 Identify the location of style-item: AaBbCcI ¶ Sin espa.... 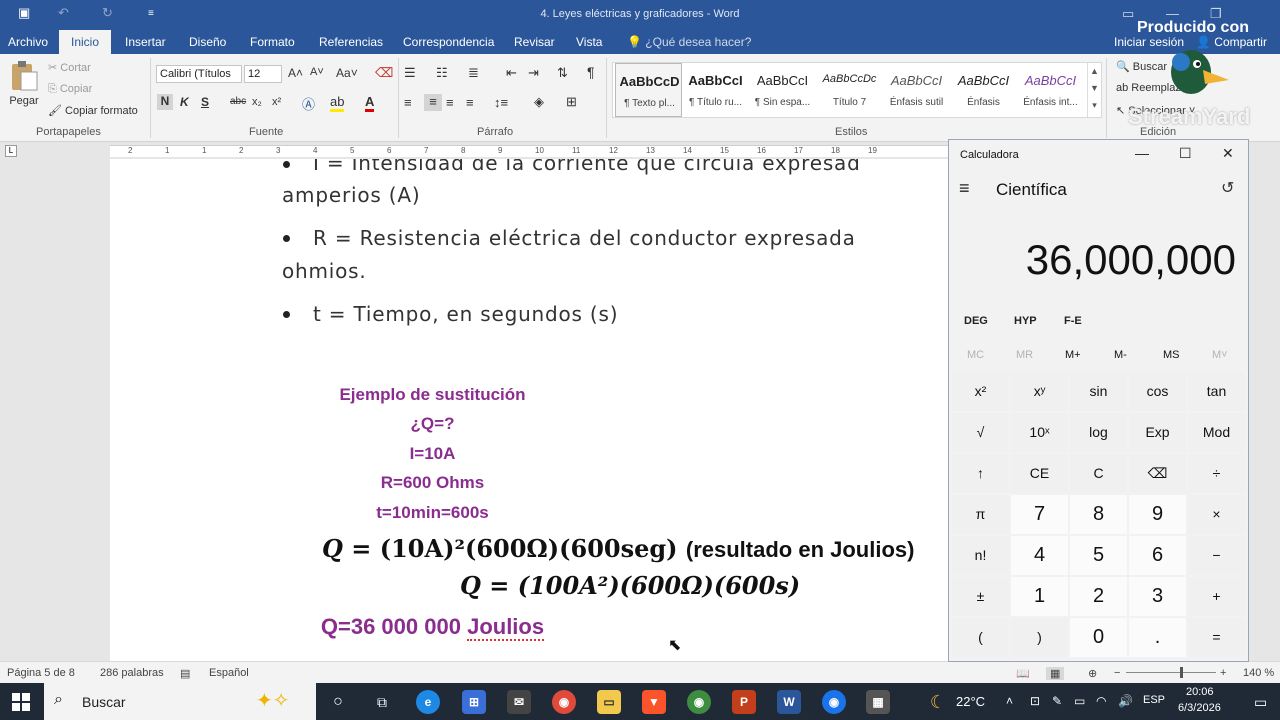
(782, 90).